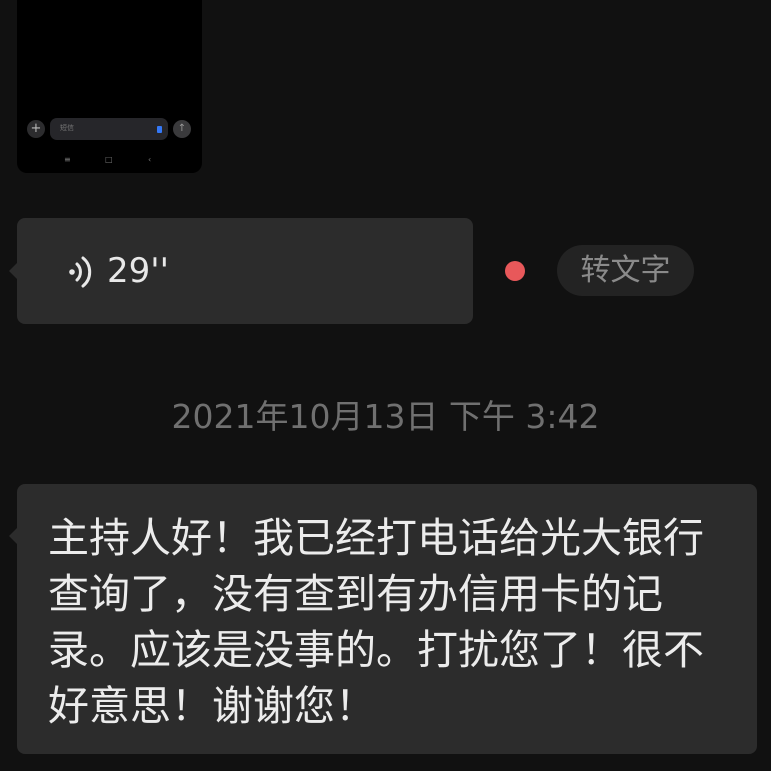 This screenshot has width=771, height=771. I want to click on image-message-thumbnail: + 短信 ↑ ≡ □ ‹, so click(109, 86).